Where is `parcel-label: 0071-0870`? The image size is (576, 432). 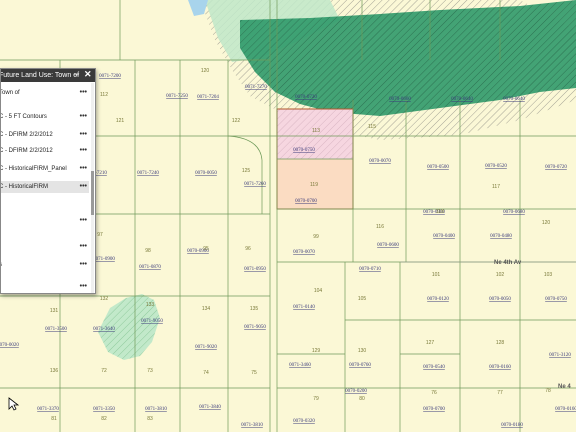 parcel-label: 0071-0870 is located at coordinates (150, 267).